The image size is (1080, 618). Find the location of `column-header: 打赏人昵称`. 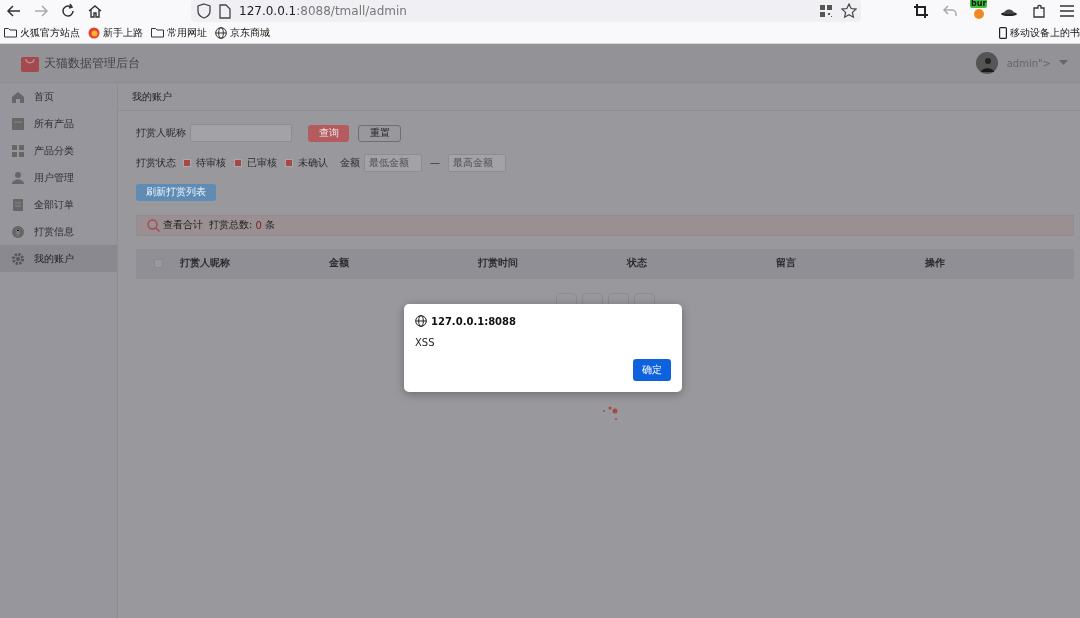

column-header: 打赏人昵称 is located at coordinates (205, 263).